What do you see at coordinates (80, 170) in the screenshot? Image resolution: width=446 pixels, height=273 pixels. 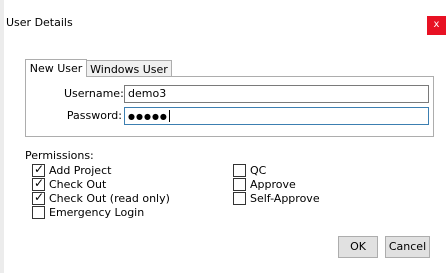 I see `add-project-label: Add Project` at bounding box center [80, 170].